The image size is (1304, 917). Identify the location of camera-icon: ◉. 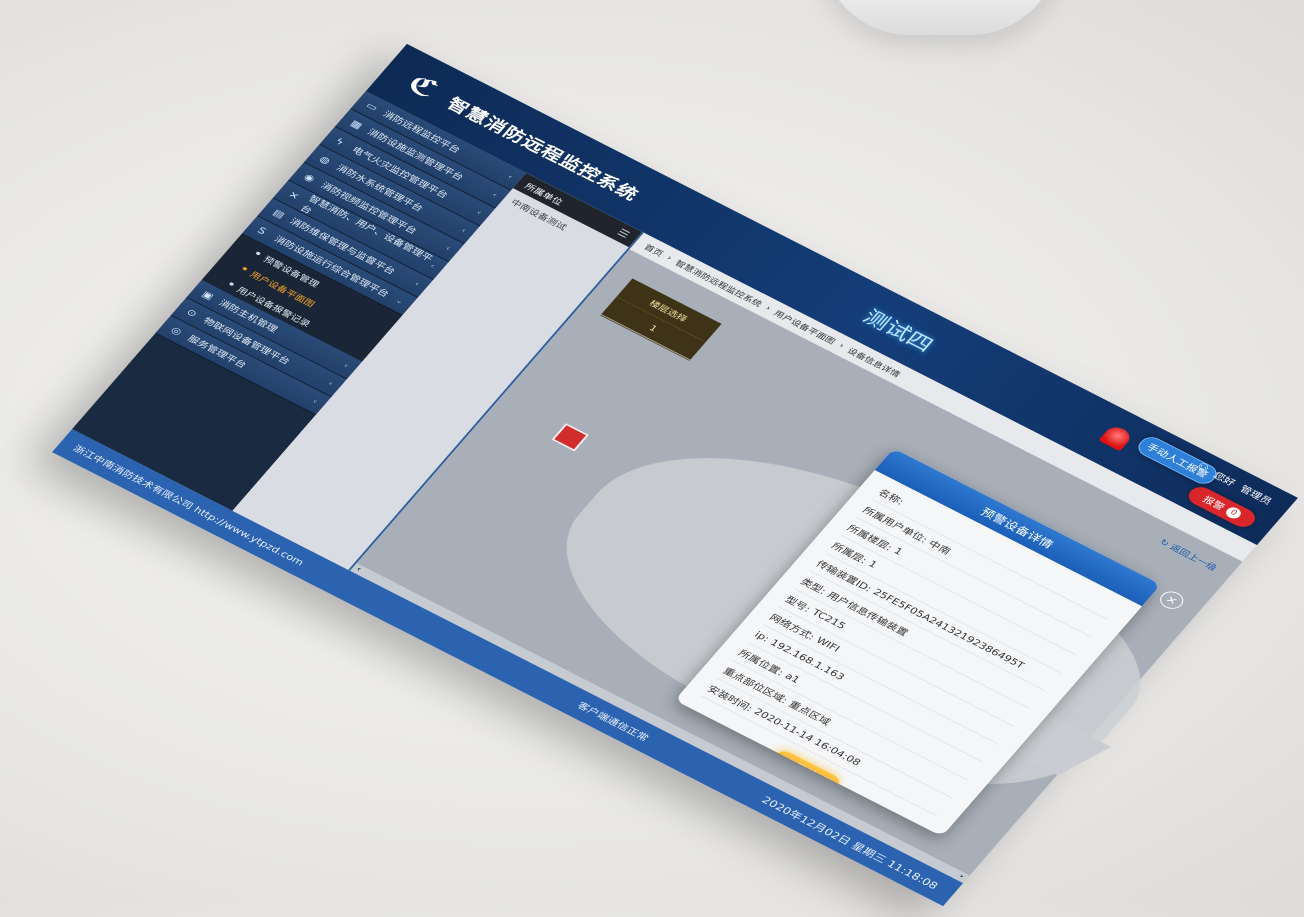
(309, 178).